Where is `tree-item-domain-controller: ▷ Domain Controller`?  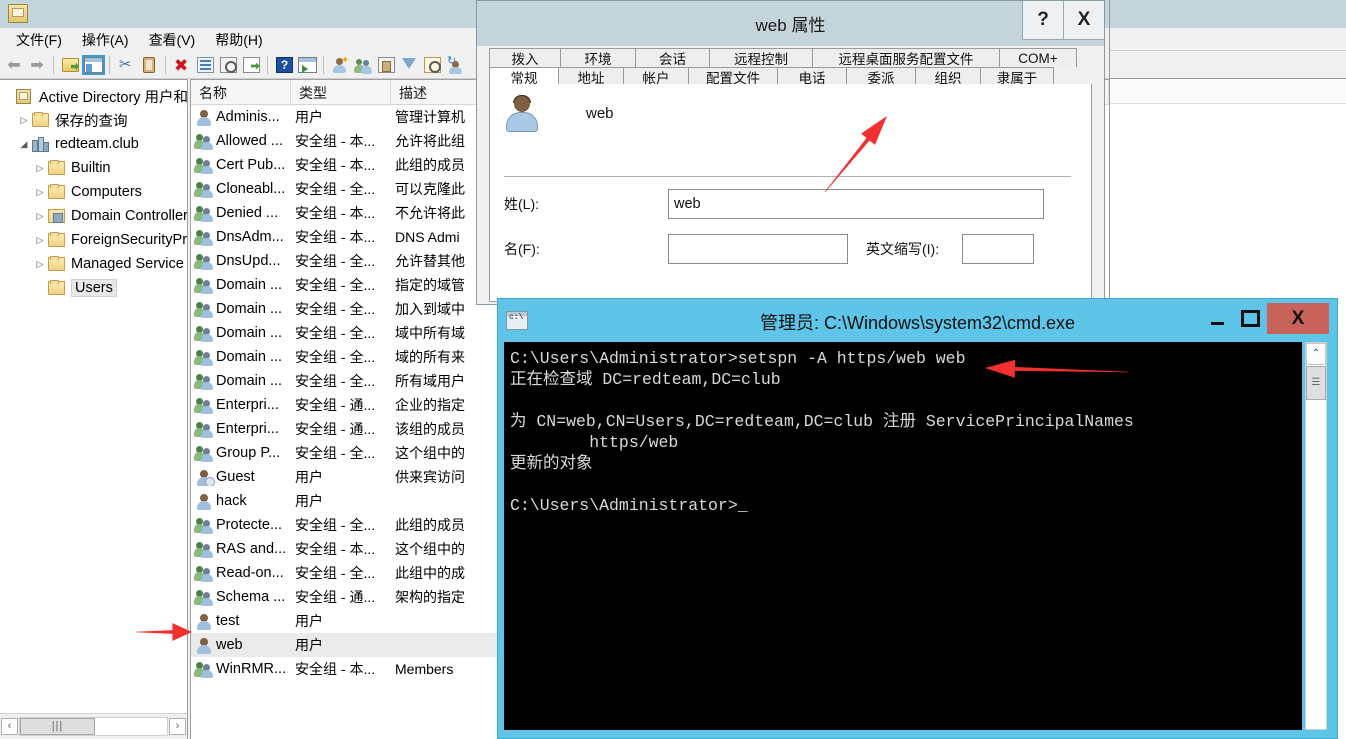 tree-item-domain-controller: ▷ Domain Controller is located at coordinates (93, 216).